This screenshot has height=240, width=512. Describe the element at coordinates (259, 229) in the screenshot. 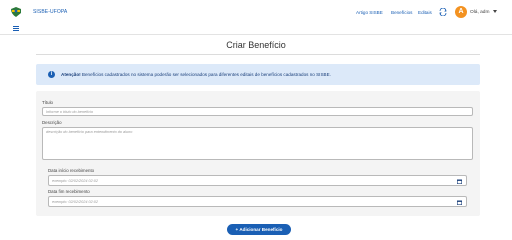

I see `add-benefit-button: + Adicionar Benefício` at that location.